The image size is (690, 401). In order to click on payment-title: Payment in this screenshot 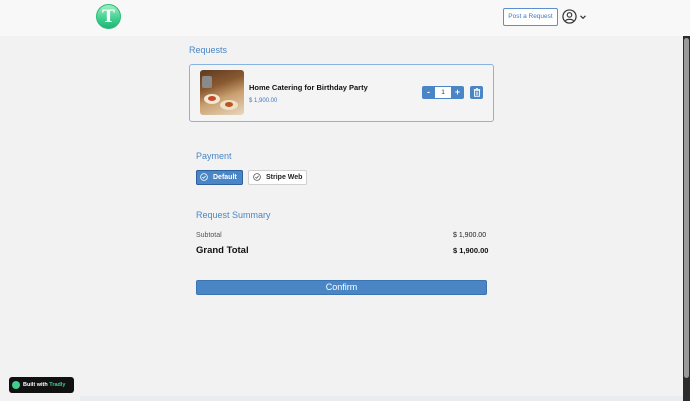, I will do `click(214, 156)`.